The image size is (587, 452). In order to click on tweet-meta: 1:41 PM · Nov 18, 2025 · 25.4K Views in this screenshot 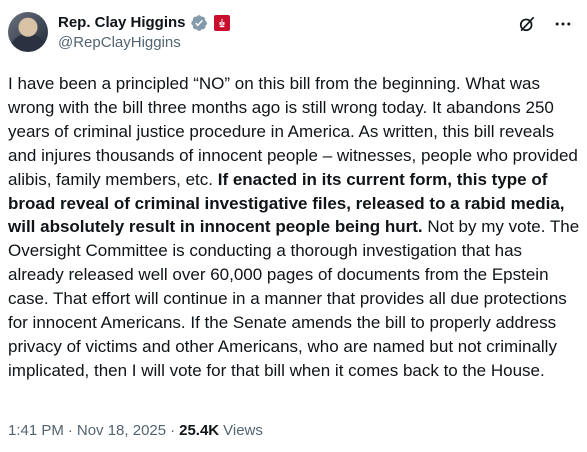, I will do `click(135, 431)`.